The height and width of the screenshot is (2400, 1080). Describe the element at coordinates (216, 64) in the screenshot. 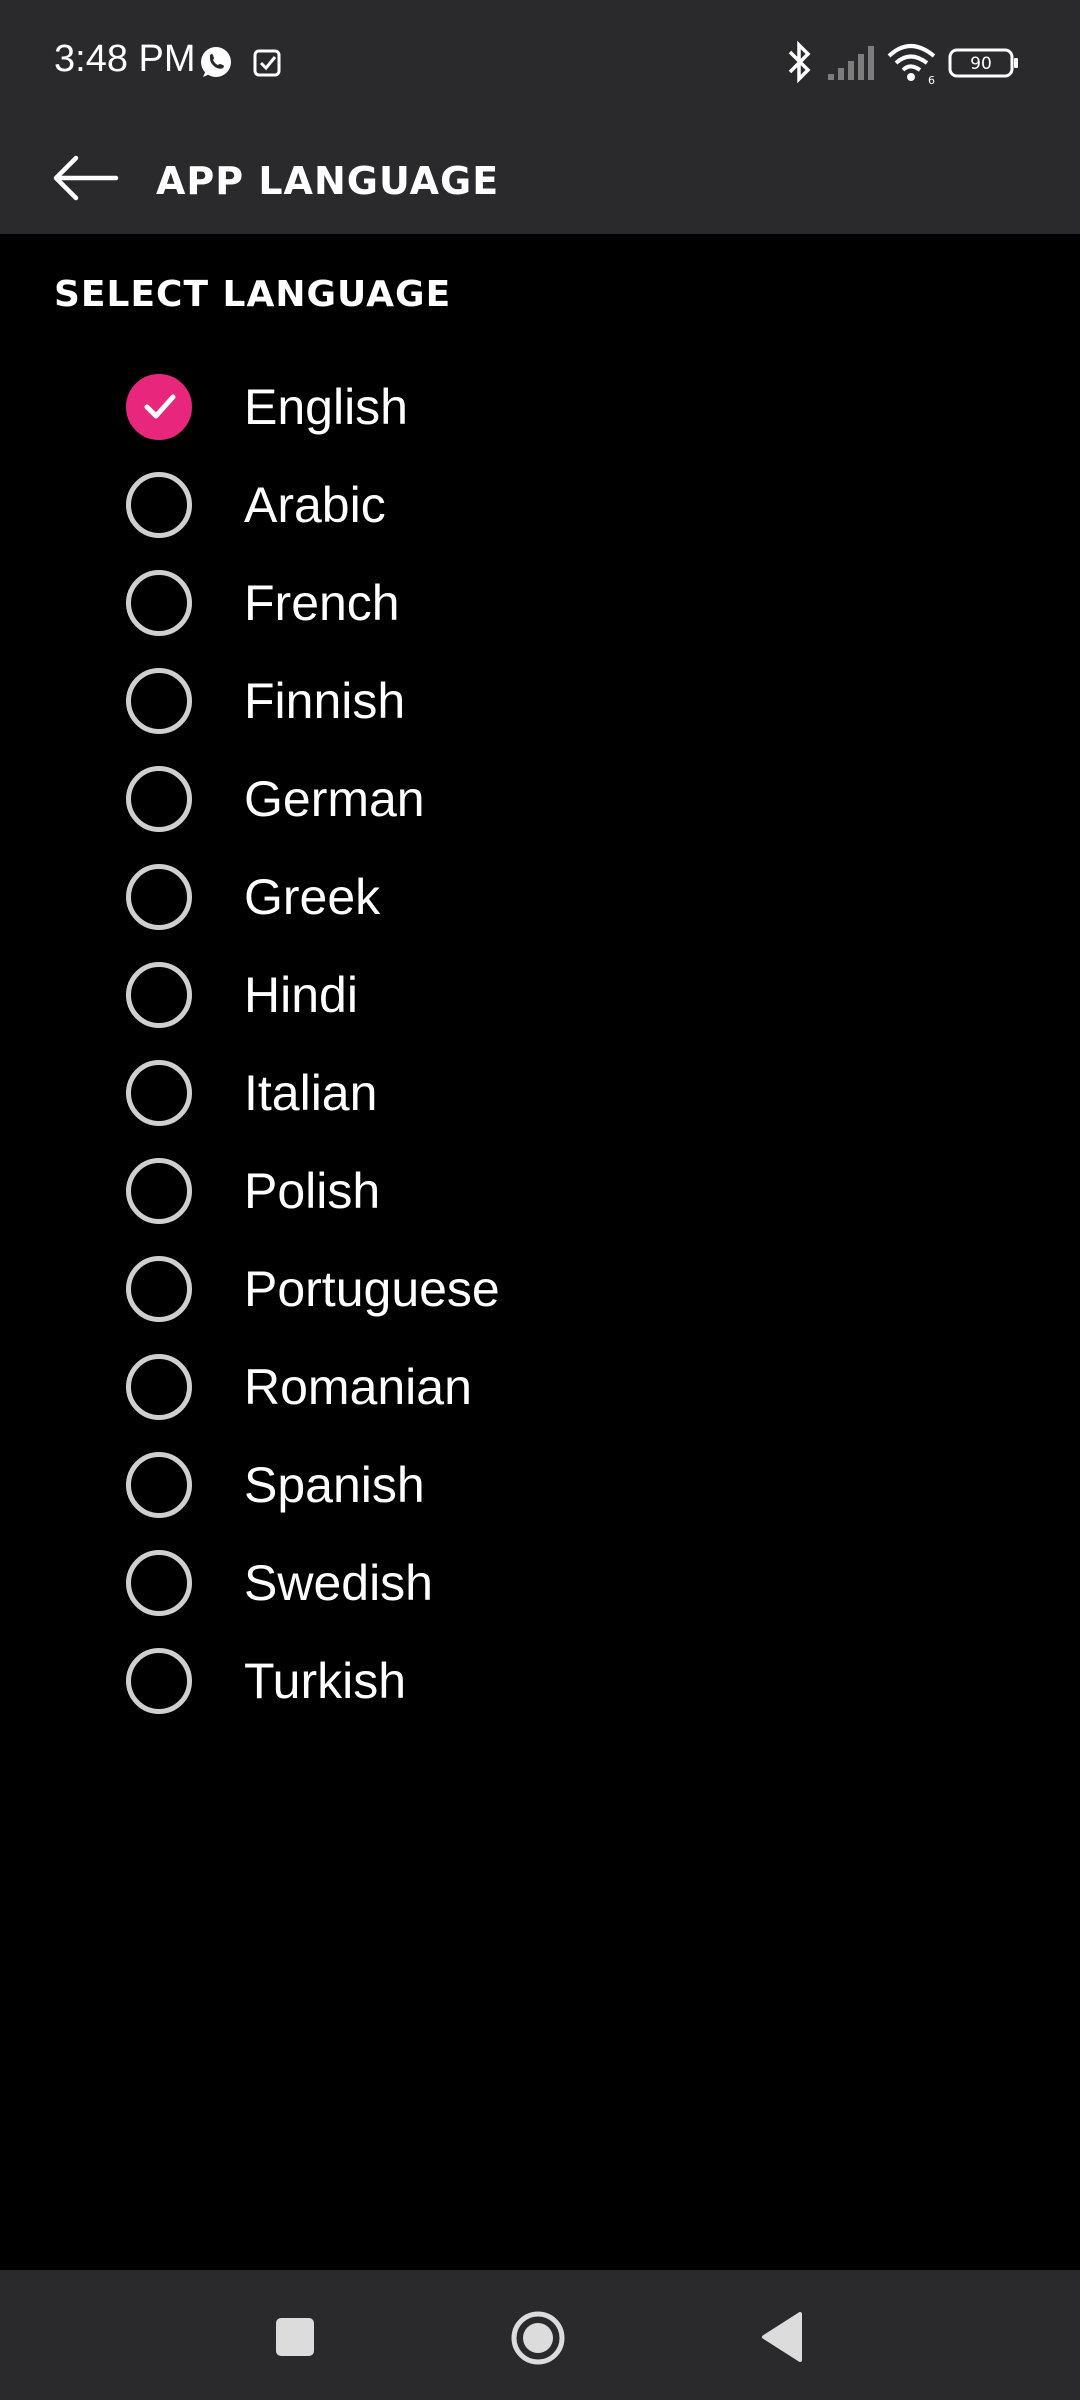

I see `whatsapp-icon` at that location.